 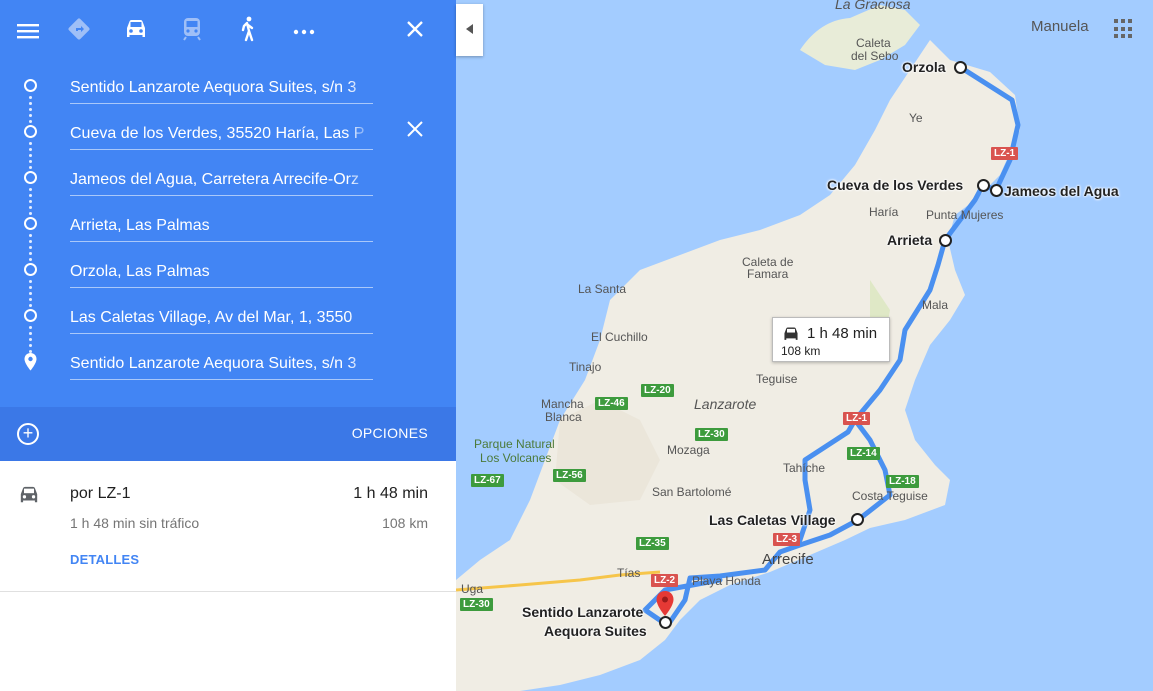 I want to click on place-label: San Bartolomé, so click(x=692, y=492).